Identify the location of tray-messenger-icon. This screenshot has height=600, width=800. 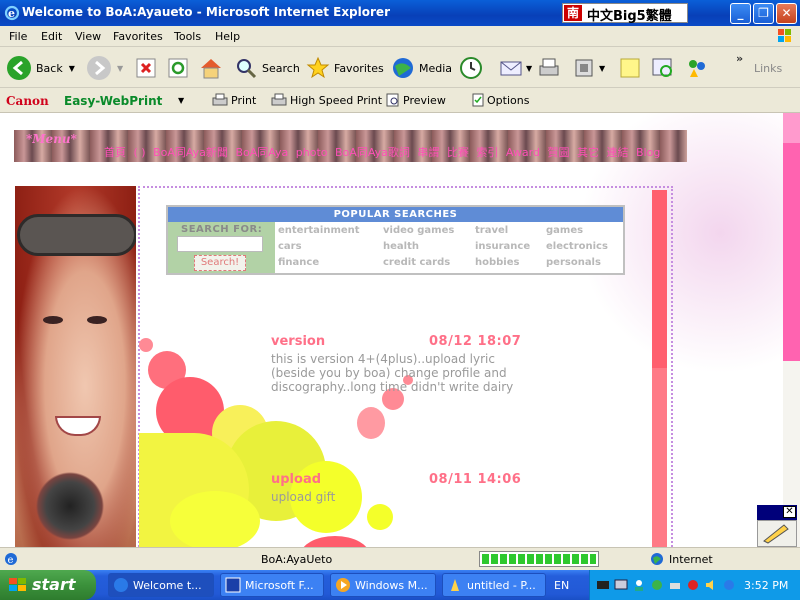
(657, 585).